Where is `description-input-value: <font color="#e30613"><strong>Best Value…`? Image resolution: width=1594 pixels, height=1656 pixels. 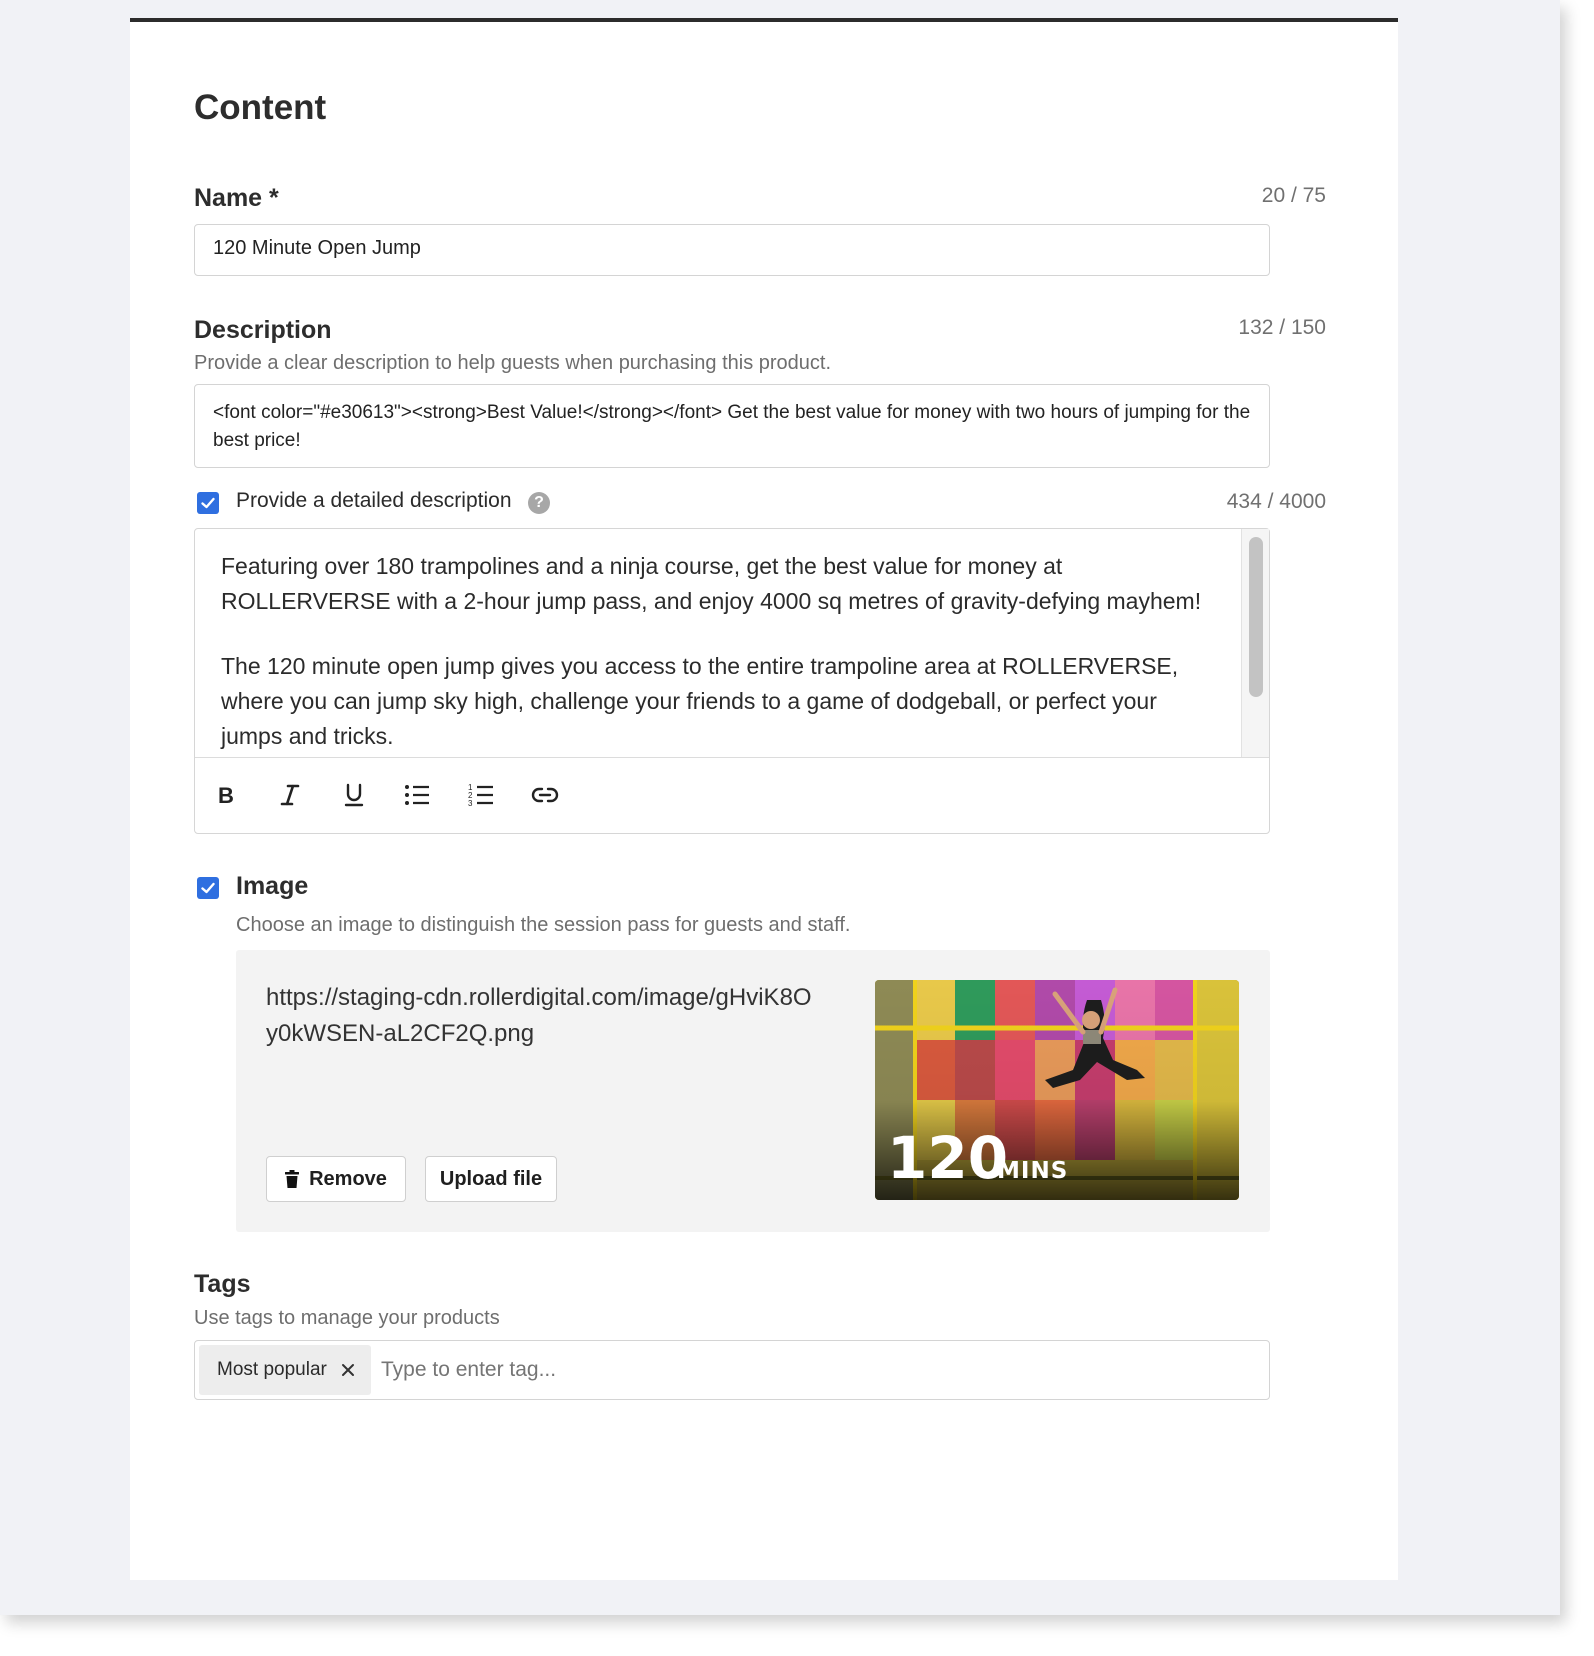
description-input-value: <font color="#e30613"><strong>Best Value… is located at coordinates (732, 426).